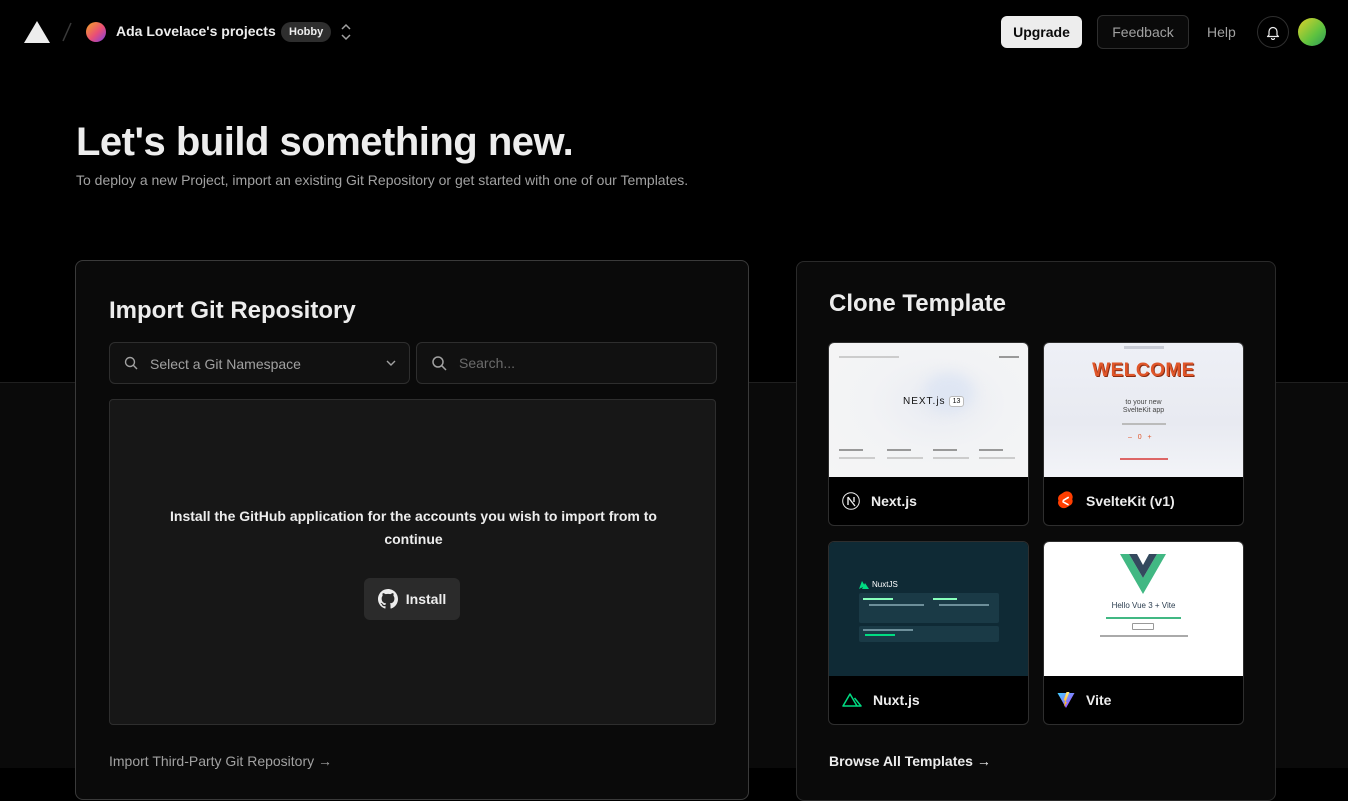  What do you see at coordinates (1143, 402) in the screenshot?
I see `svelte-preview-line1: to your new` at bounding box center [1143, 402].